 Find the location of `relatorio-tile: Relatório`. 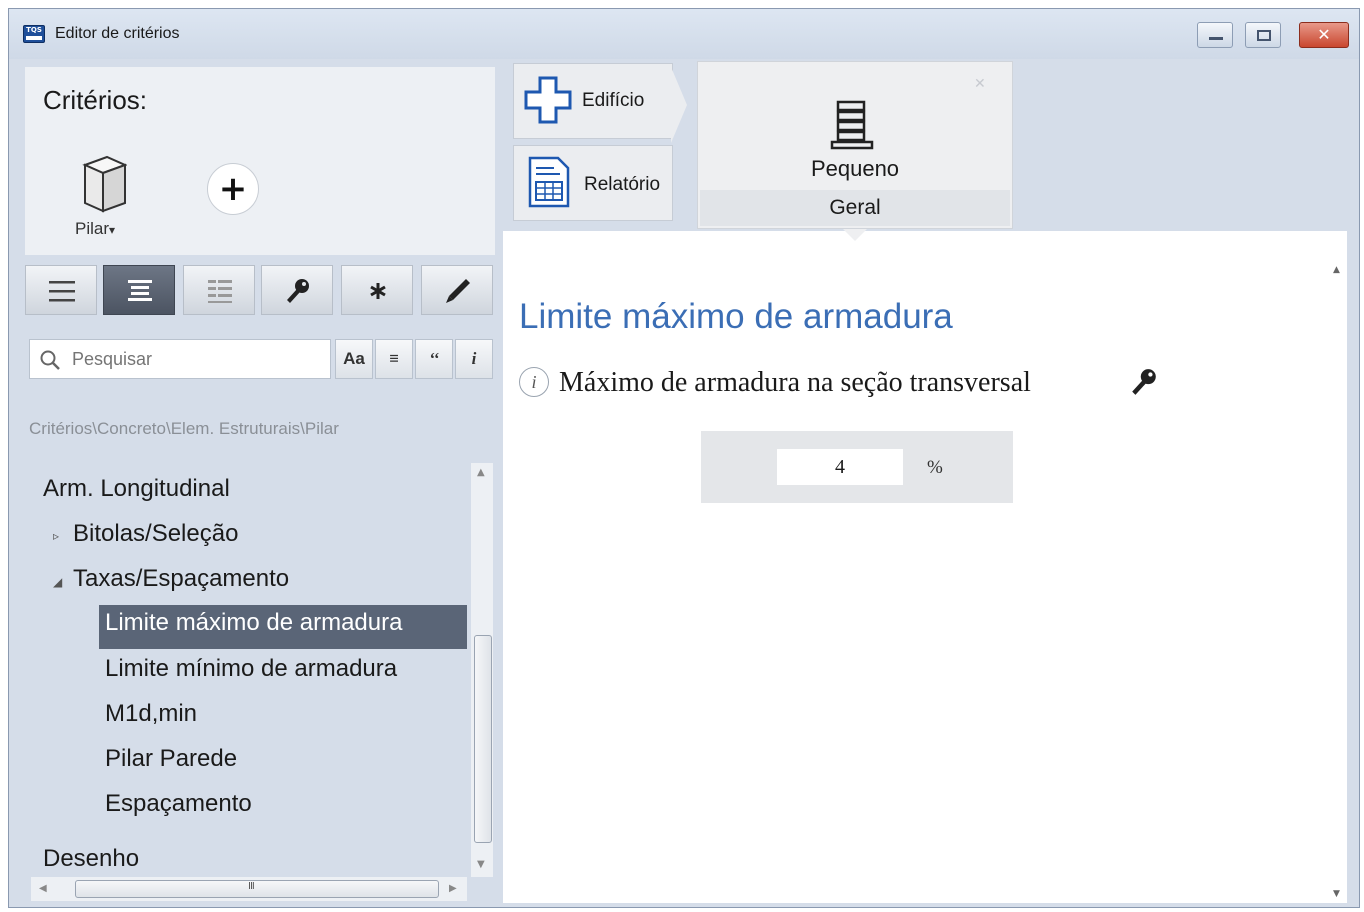

relatorio-tile: Relatório is located at coordinates (593, 183).